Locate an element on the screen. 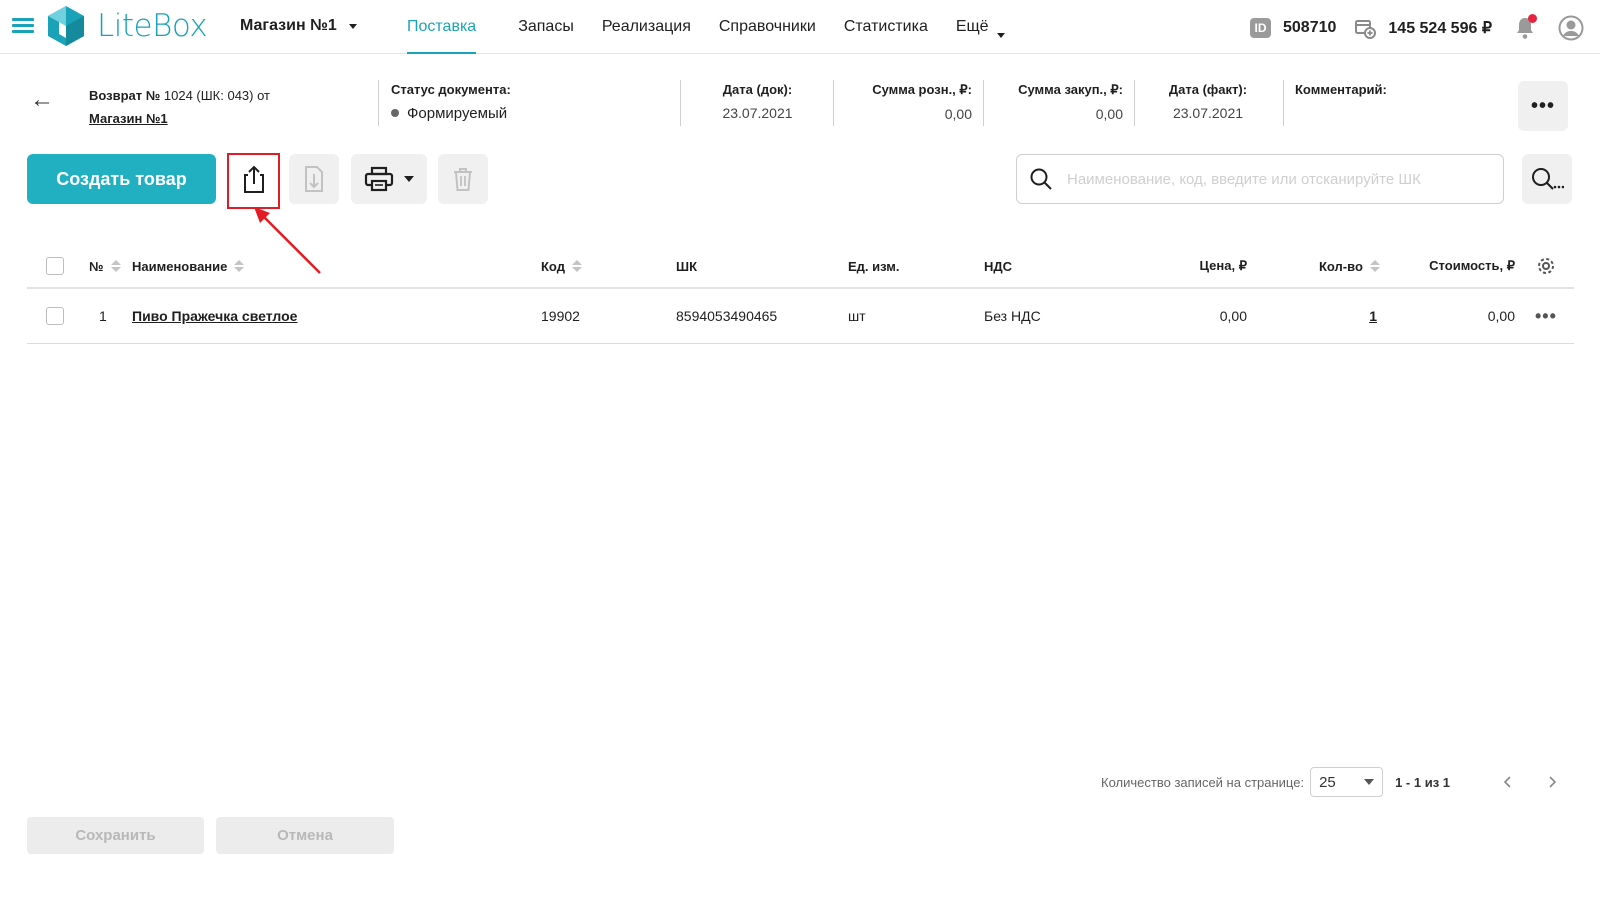 The width and height of the screenshot is (1600, 900). retail-sum-label: Сумма розн., ₽: is located at coordinates (922, 89).